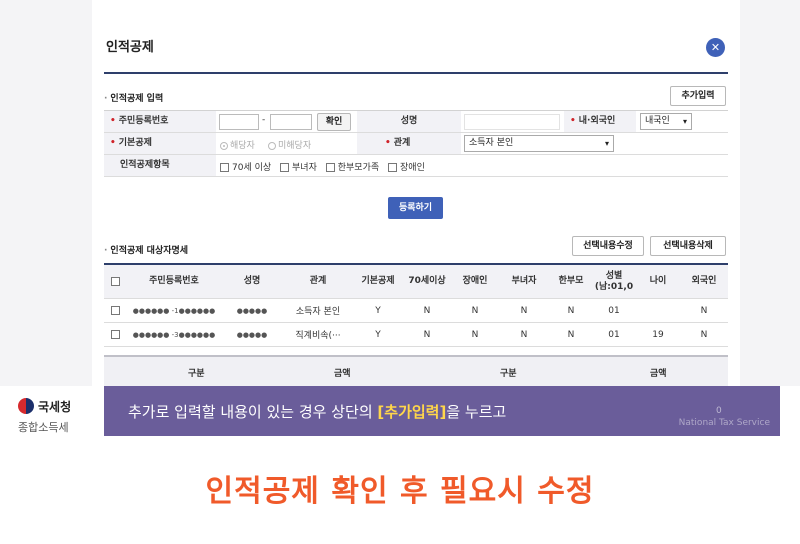 This screenshot has width=800, height=544. Describe the element at coordinates (412, 168) in the screenshot. I see `item-checkbox-disabled-label: 장애인` at that location.